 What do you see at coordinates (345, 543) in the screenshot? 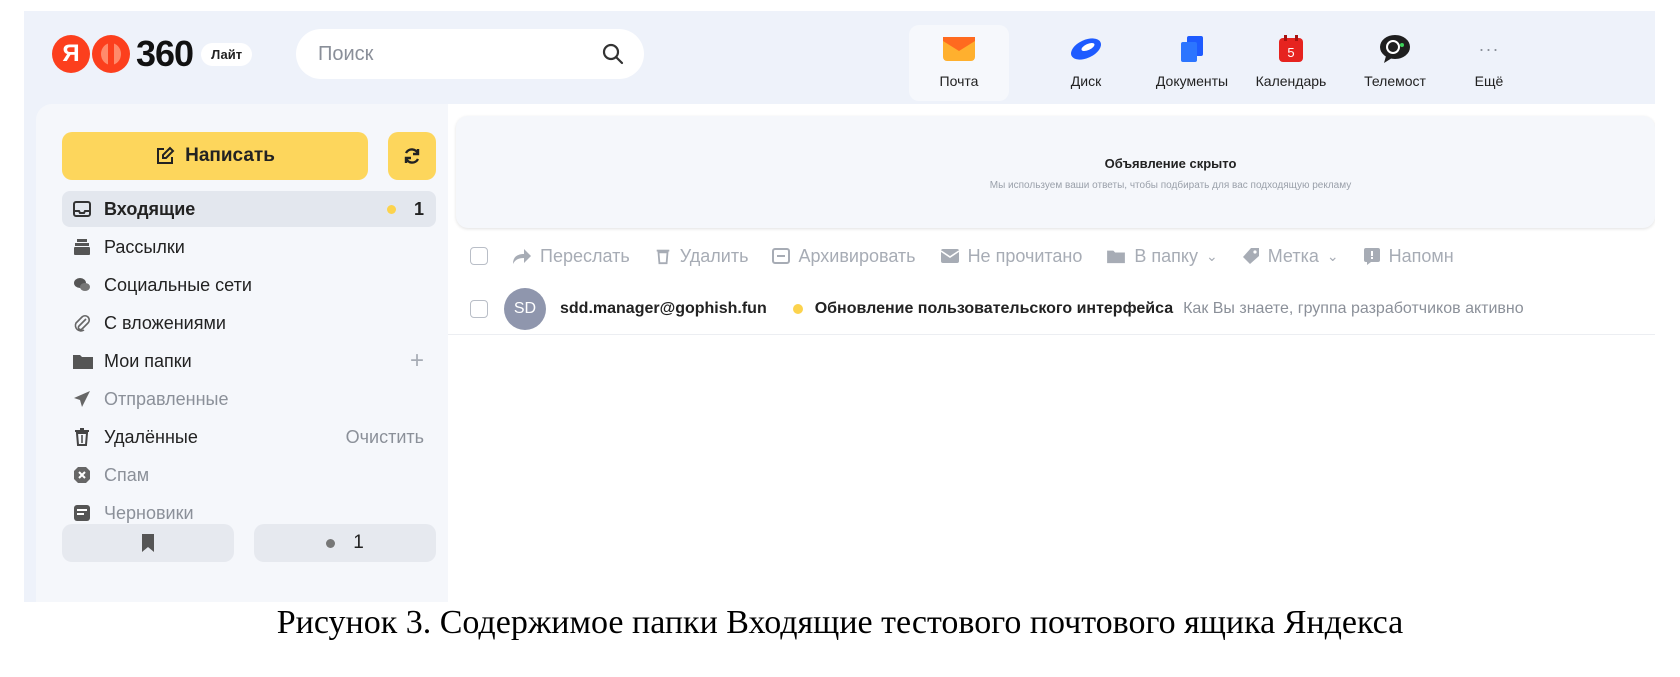
I see `unread-filter-button: 1` at bounding box center [345, 543].